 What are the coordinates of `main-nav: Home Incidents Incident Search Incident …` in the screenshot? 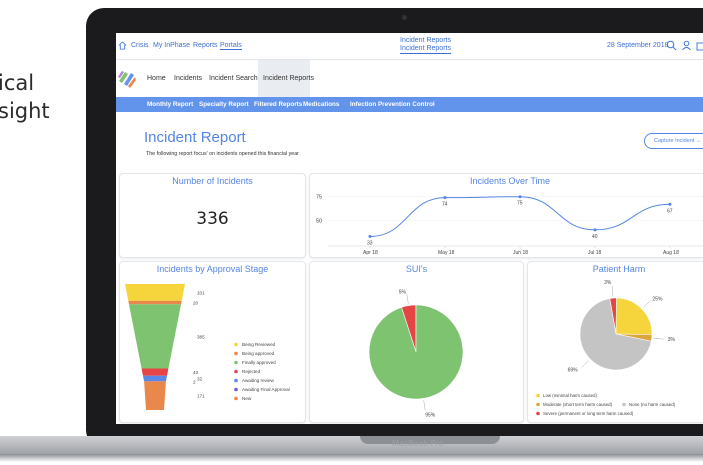 It's located at (409, 78).